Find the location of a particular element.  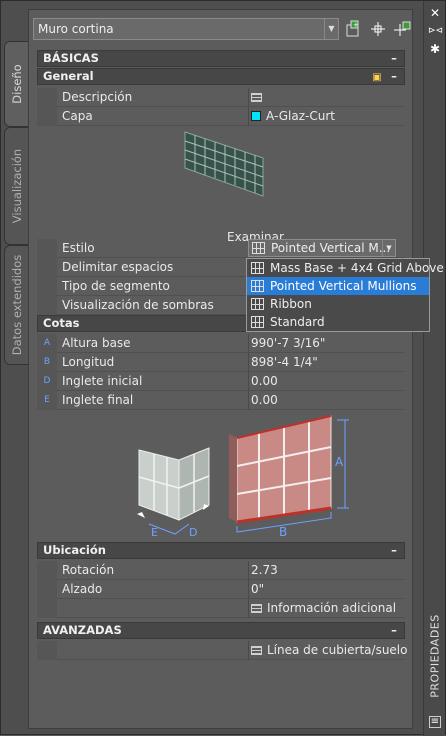

add-selection-icon: + is located at coordinates (354, 29).